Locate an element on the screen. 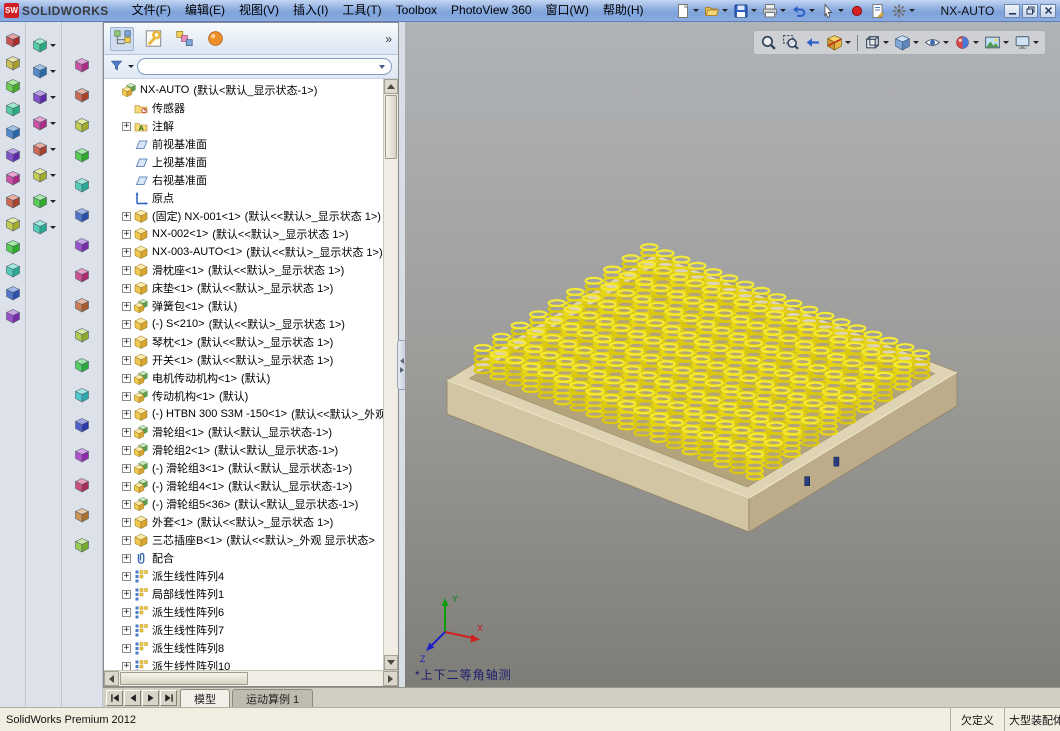 This screenshot has height=731, width=1060. view-orientation-button is located at coordinates (876, 42).